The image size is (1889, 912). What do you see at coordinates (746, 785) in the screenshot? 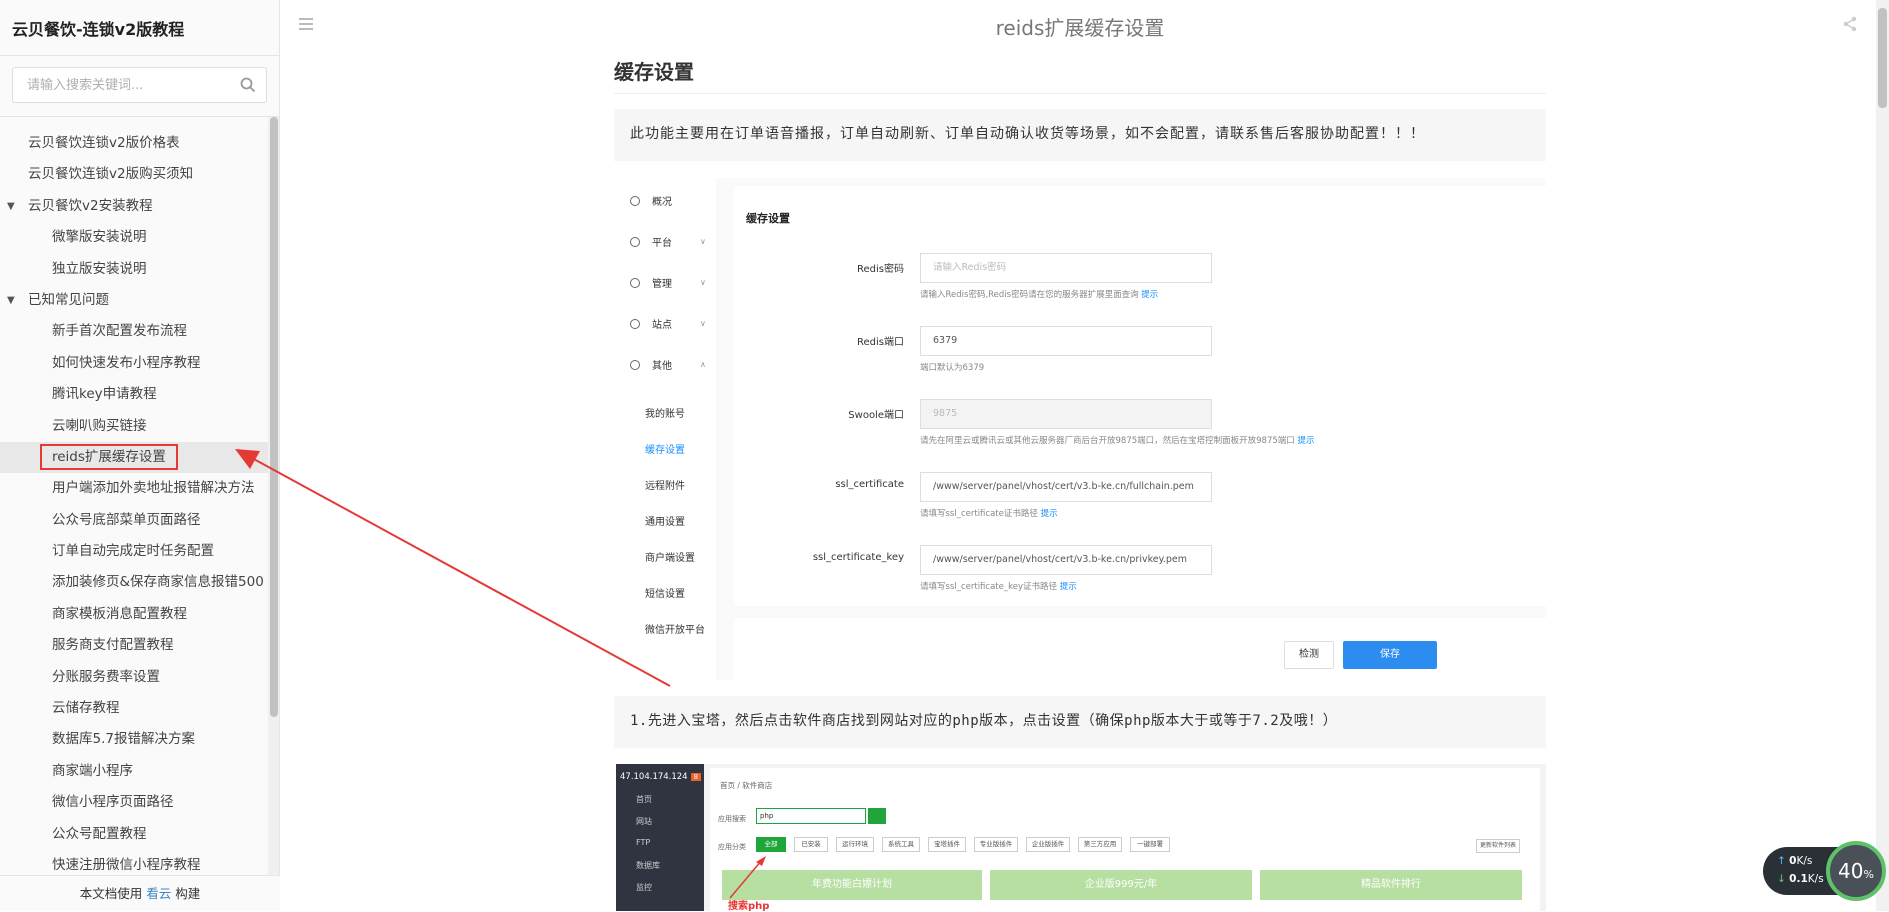
I see `baota-breadcrumb: 首页 / 软件商店` at bounding box center [746, 785].